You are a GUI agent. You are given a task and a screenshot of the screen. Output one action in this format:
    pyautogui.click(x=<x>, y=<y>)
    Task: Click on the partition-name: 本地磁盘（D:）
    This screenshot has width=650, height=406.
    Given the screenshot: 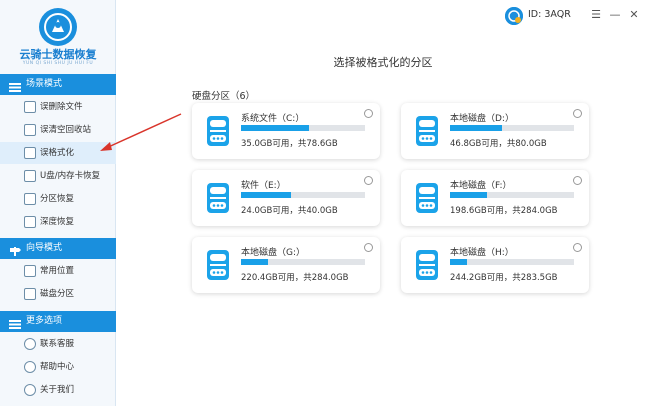 What is the action you would take?
    pyautogui.click(x=482, y=119)
    